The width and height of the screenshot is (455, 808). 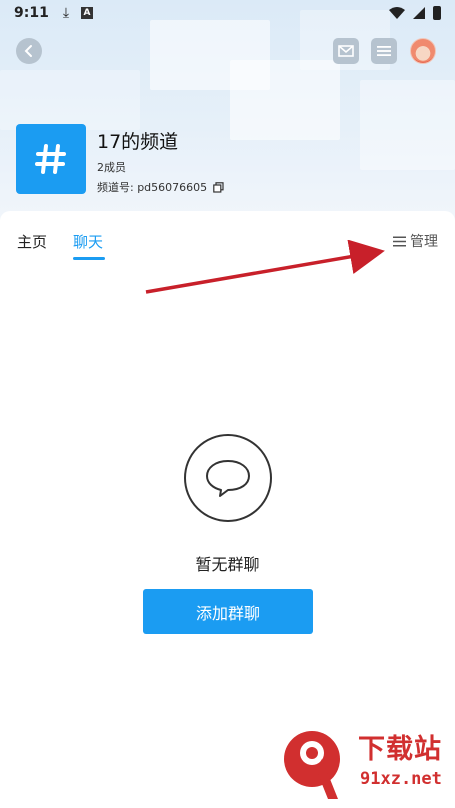 I want to click on watermark-brand: 下载站, so click(x=400, y=749).